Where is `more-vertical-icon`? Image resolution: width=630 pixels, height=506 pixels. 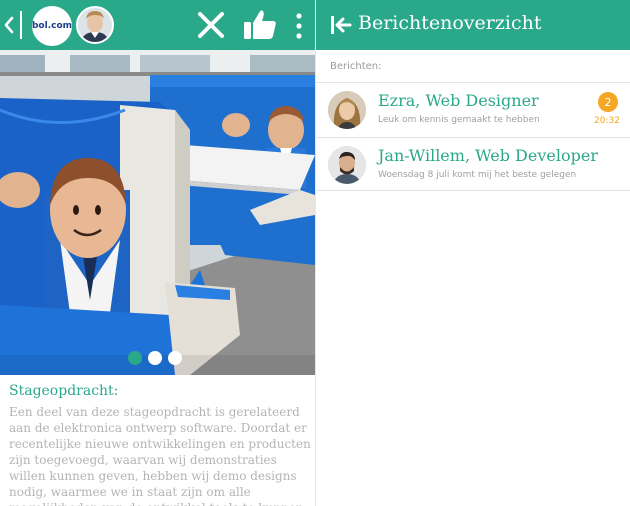 more-vertical-icon is located at coordinates (299, 26).